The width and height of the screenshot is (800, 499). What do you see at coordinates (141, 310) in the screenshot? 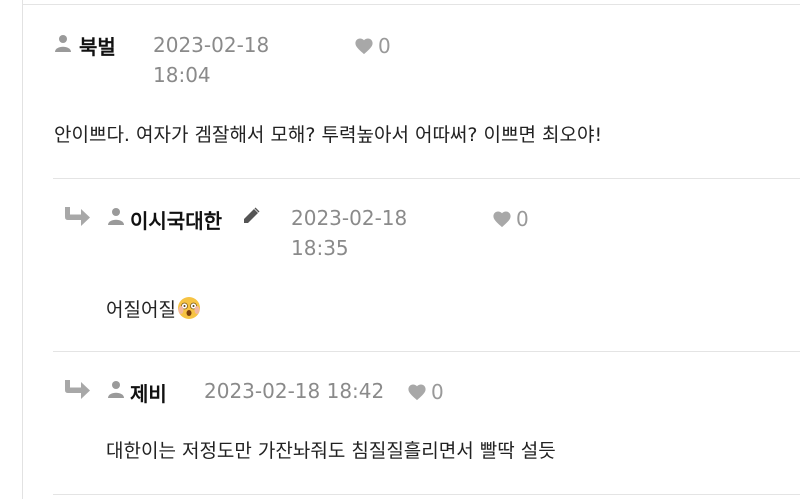
I see `comment-text-body: 어질어질` at bounding box center [141, 310].